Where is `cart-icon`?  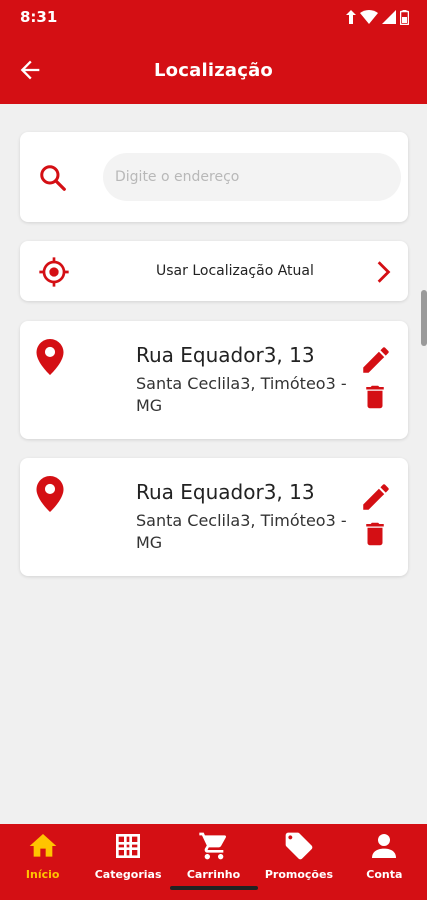
cart-icon is located at coordinates (212, 846).